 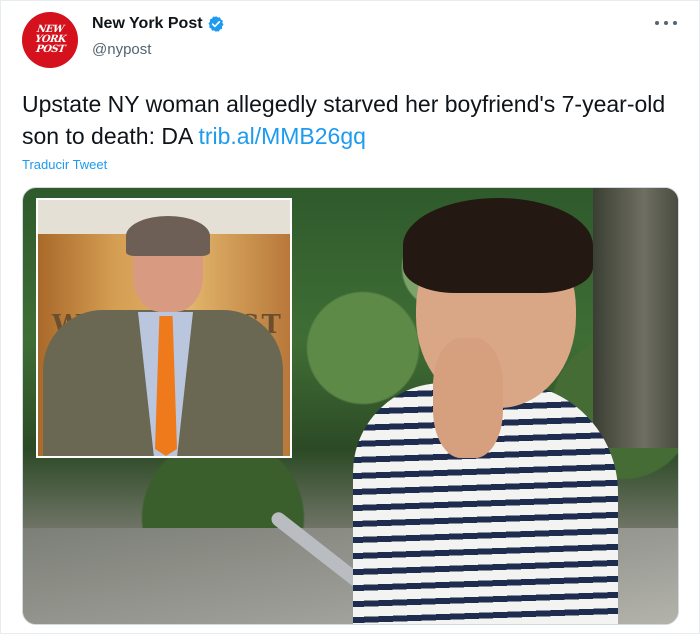 What do you see at coordinates (147, 24) in the screenshot?
I see `display-name: New York Post` at bounding box center [147, 24].